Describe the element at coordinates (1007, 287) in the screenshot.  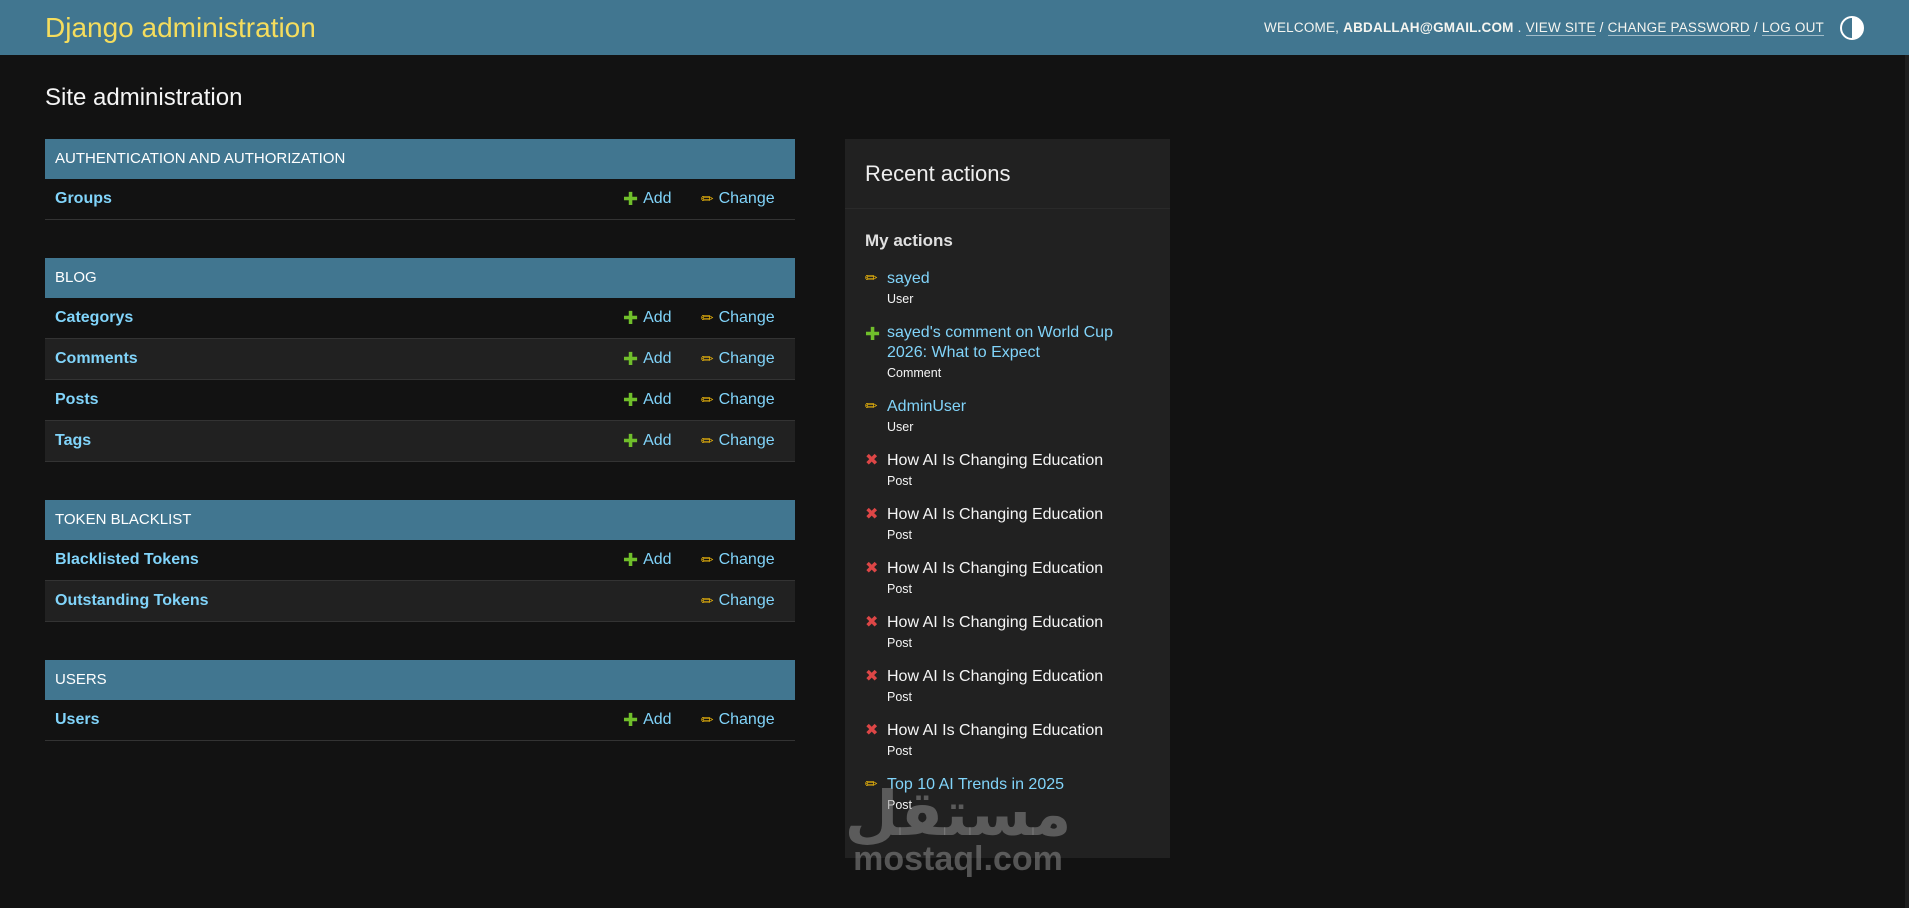
I see `action-item: ✏ sayed User` at that location.